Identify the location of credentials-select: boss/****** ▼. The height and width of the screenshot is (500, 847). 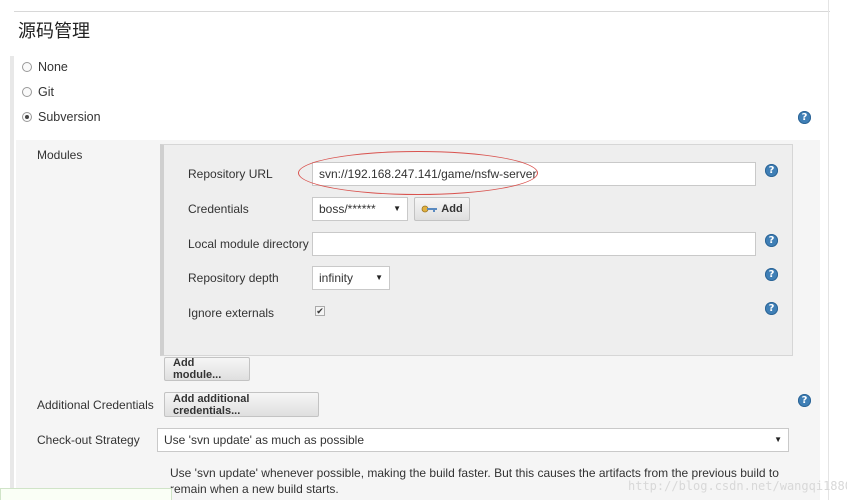
(360, 209).